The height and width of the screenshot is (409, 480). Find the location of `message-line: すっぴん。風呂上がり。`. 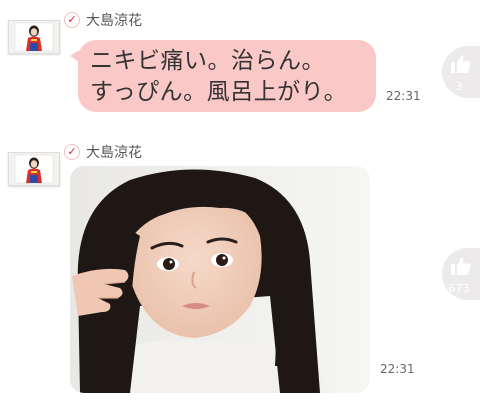

message-line: すっぴん。風呂上がり。 is located at coordinates (219, 92).